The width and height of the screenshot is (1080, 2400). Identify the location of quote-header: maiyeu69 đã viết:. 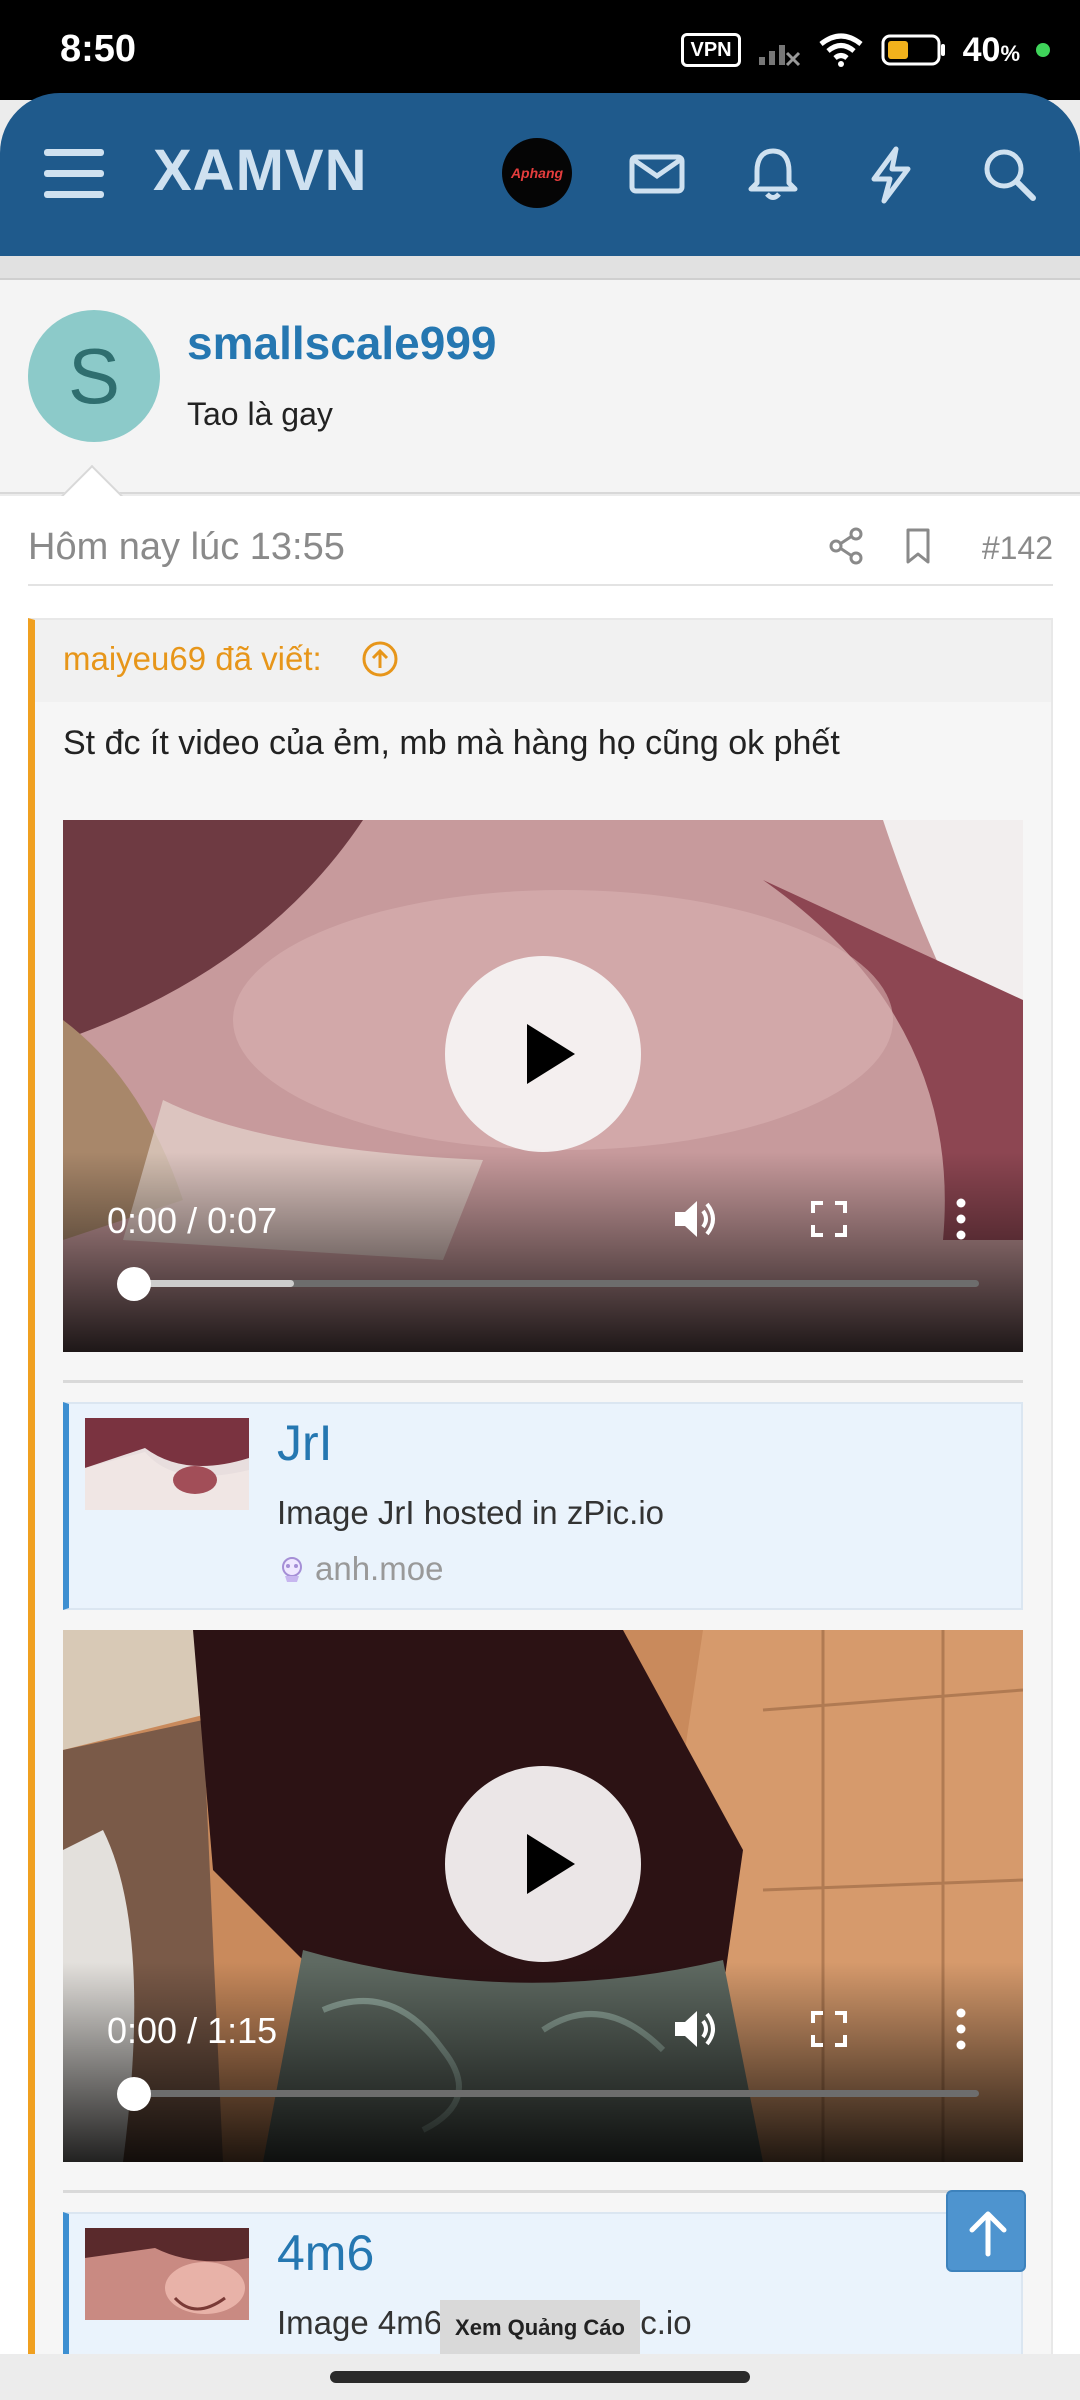
(543, 661).